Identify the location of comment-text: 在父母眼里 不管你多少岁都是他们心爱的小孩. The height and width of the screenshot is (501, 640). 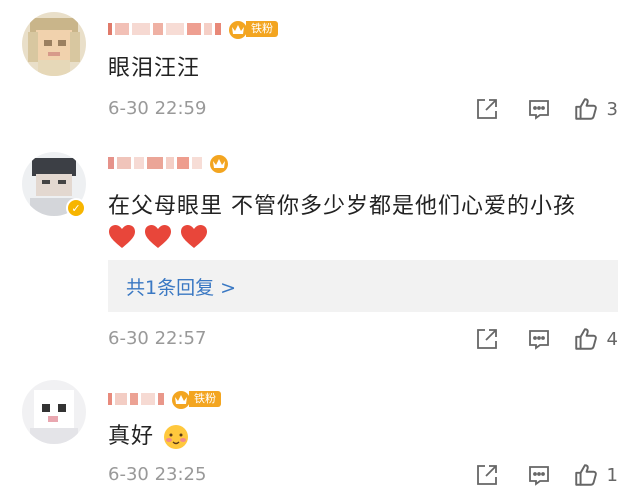
(342, 206).